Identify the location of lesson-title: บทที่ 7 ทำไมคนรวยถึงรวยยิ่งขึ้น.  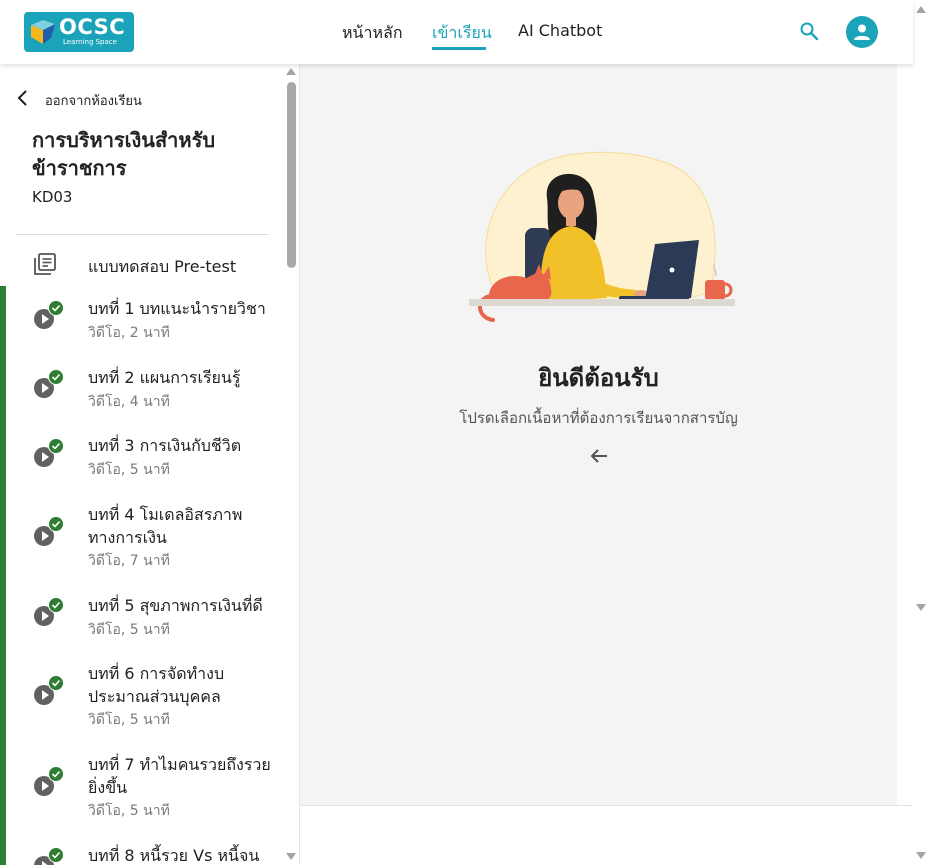
(179, 776).